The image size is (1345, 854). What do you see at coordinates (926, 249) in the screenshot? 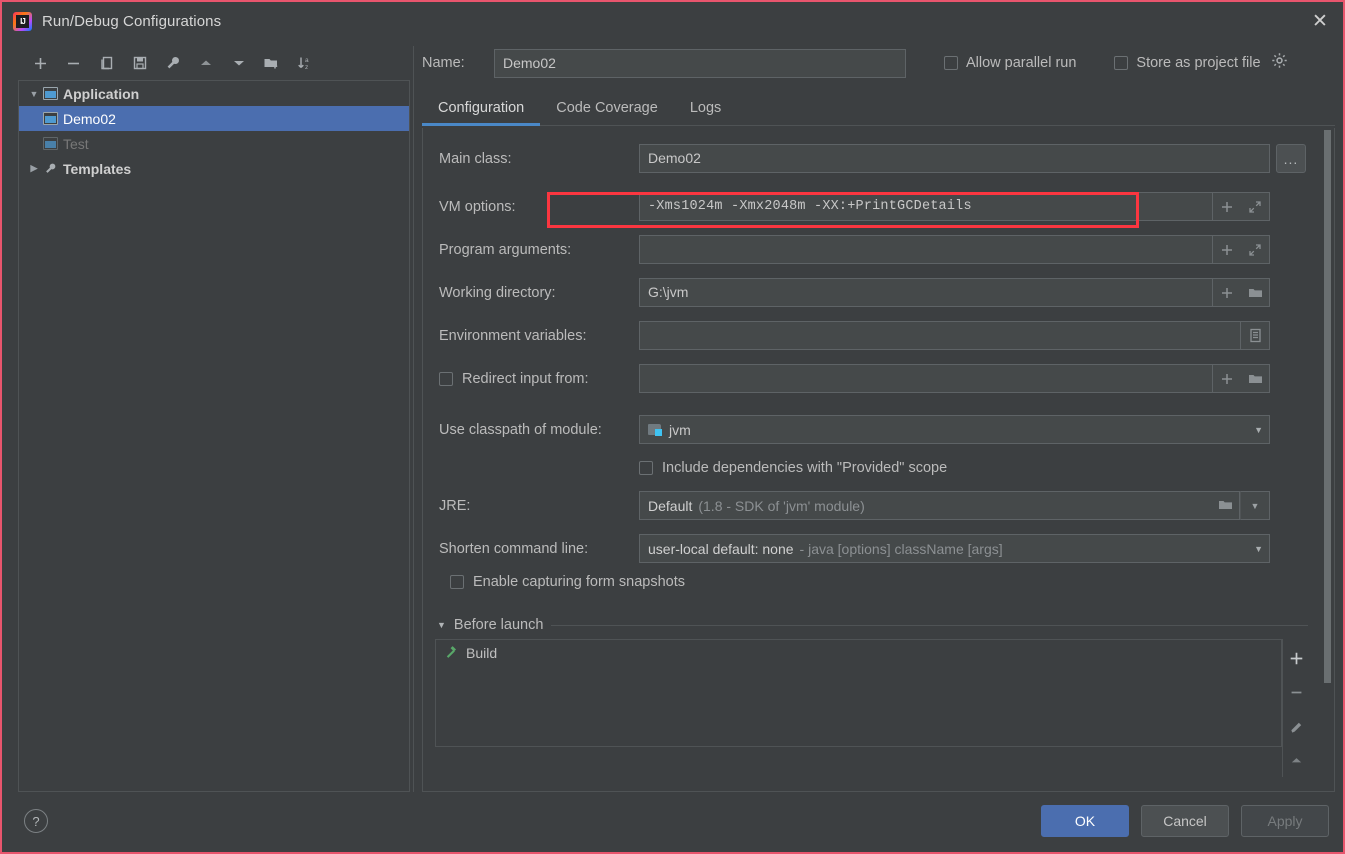
I see `program-arguments-input` at bounding box center [926, 249].